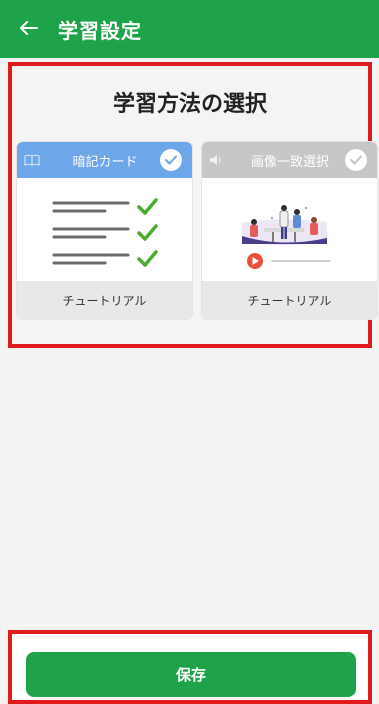 The height and width of the screenshot is (704, 379). What do you see at coordinates (36, 160) in the screenshot?
I see `book-icon` at bounding box center [36, 160].